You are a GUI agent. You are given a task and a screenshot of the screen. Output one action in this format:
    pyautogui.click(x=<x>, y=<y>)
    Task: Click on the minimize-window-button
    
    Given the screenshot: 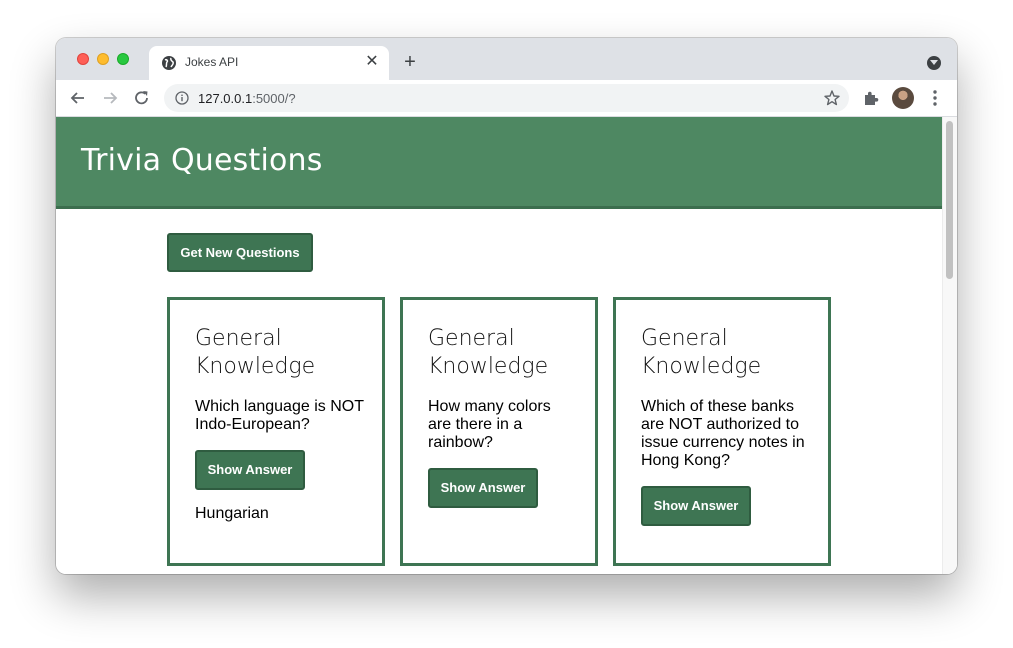 What is the action you would take?
    pyautogui.click(x=103, y=59)
    